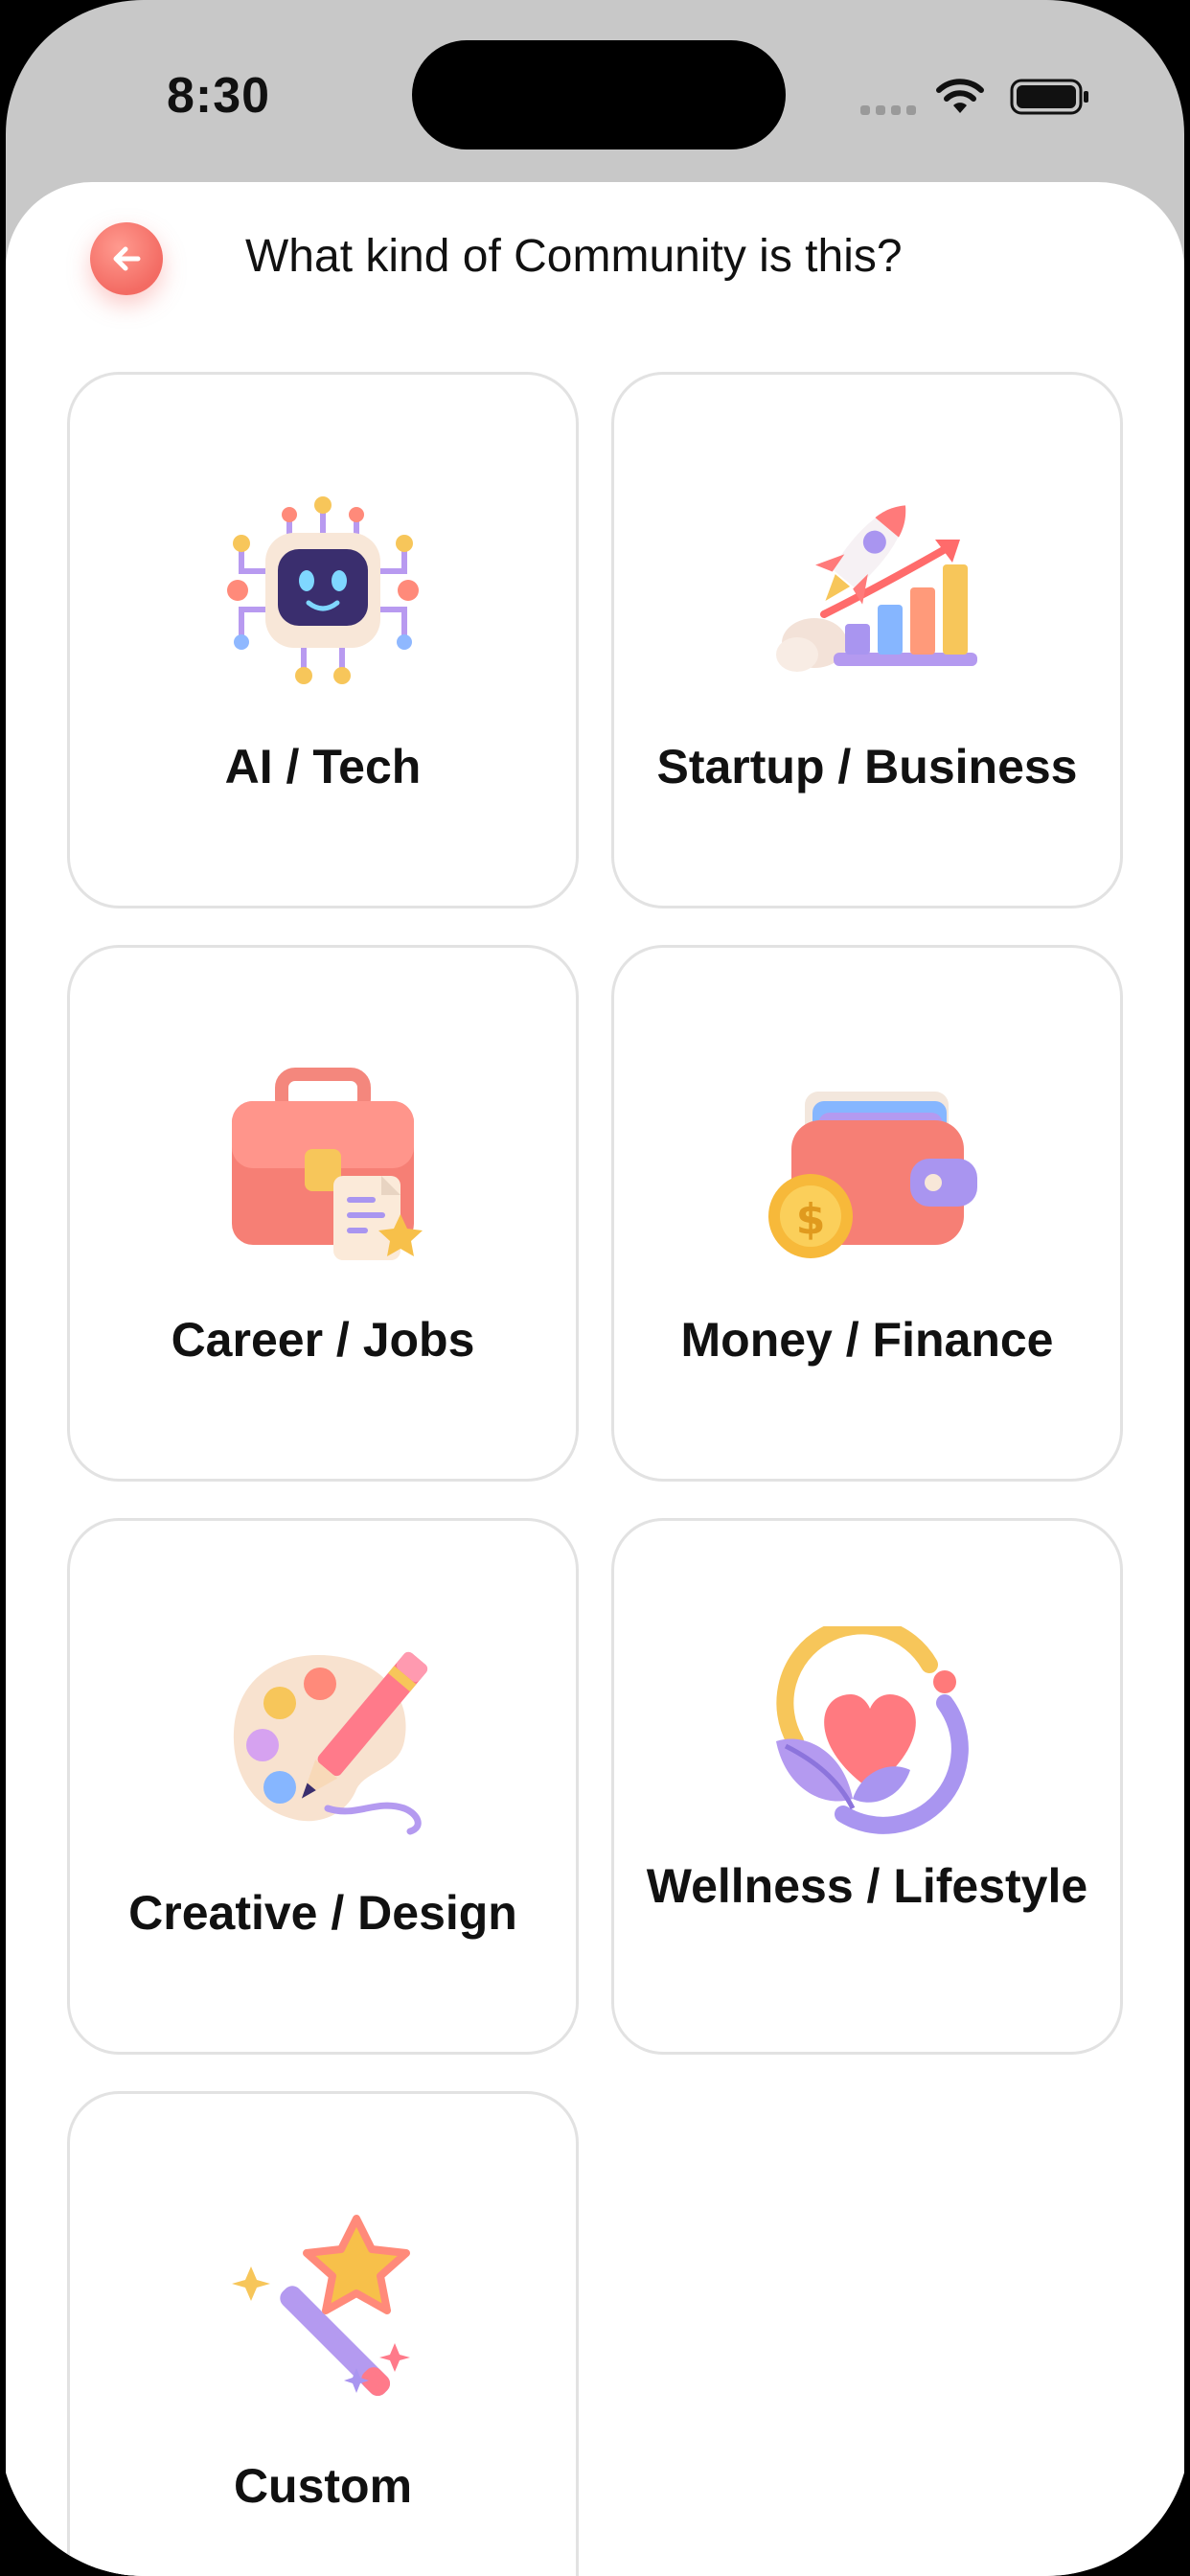 The width and height of the screenshot is (1190, 2576). I want to click on wallet-coin-icon: $, so click(873, 1175).